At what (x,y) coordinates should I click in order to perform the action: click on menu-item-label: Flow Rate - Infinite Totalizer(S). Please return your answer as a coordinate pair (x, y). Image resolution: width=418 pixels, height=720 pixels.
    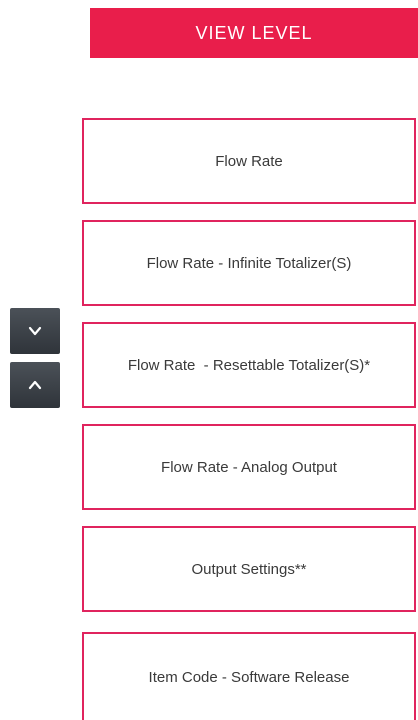
    Looking at the image, I should click on (249, 263).